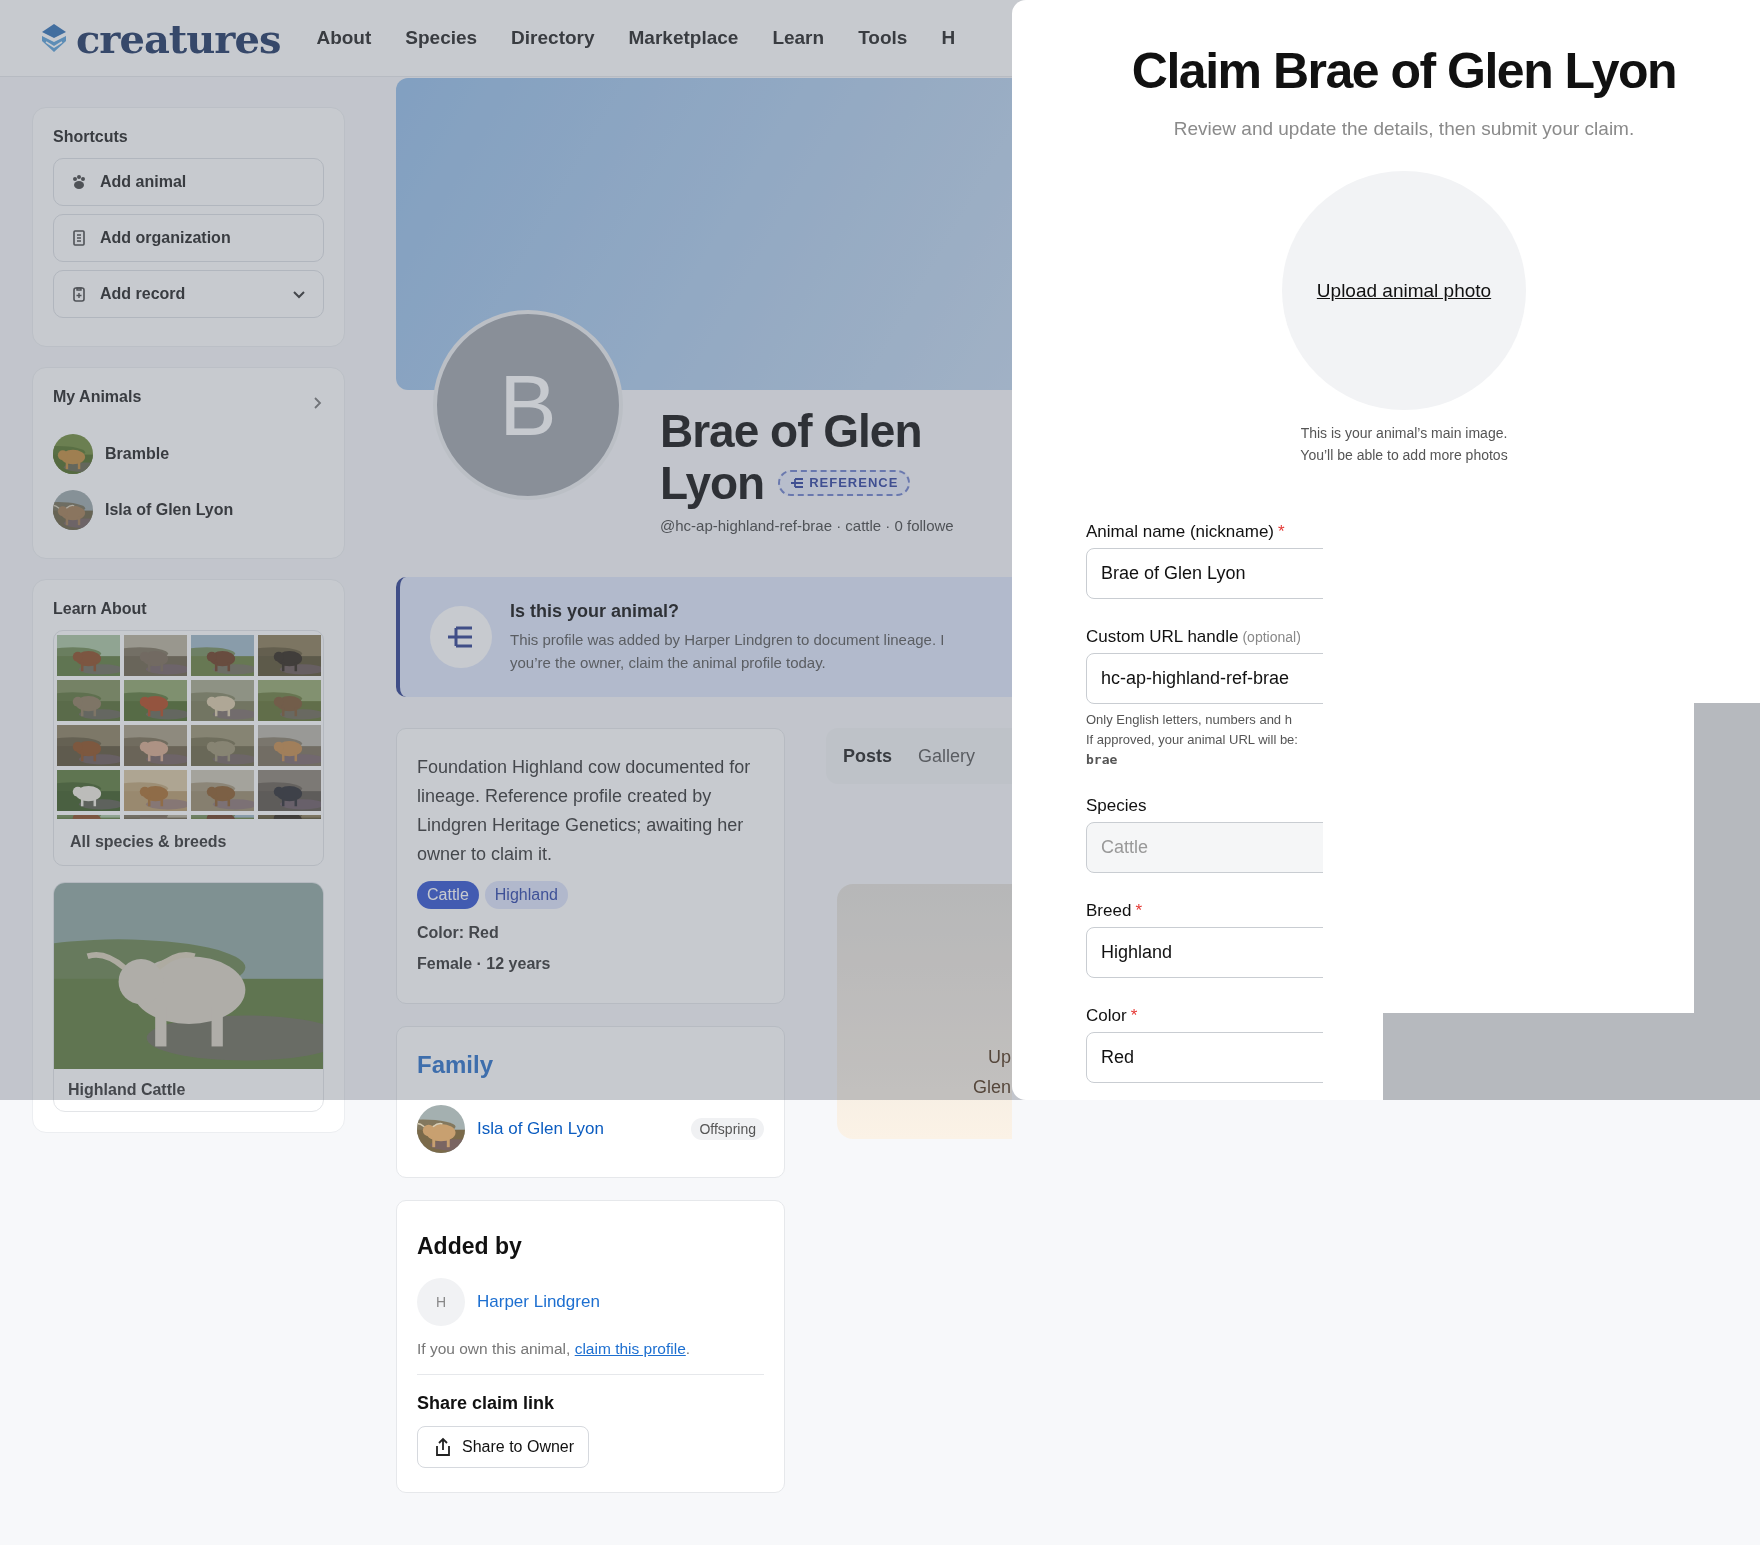 This screenshot has width=1760, height=1545. What do you see at coordinates (127, 1090) in the screenshot?
I see `feature-caption: Highland Cattle` at bounding box center [127, 1090].